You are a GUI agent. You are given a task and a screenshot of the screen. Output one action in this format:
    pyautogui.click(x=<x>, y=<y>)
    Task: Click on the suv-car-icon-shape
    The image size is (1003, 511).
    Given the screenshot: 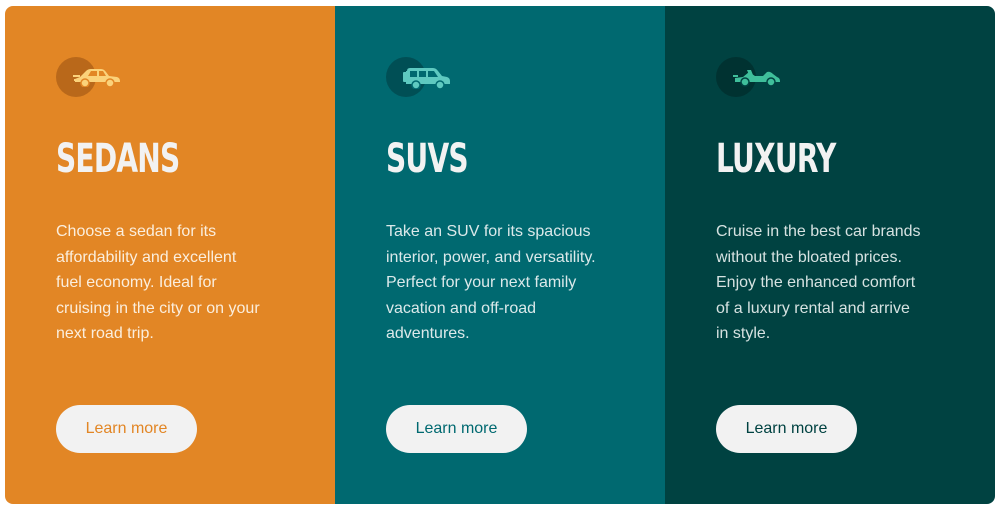 What is the action you would take?
    pyautogui.click(x=426, y=78)
    